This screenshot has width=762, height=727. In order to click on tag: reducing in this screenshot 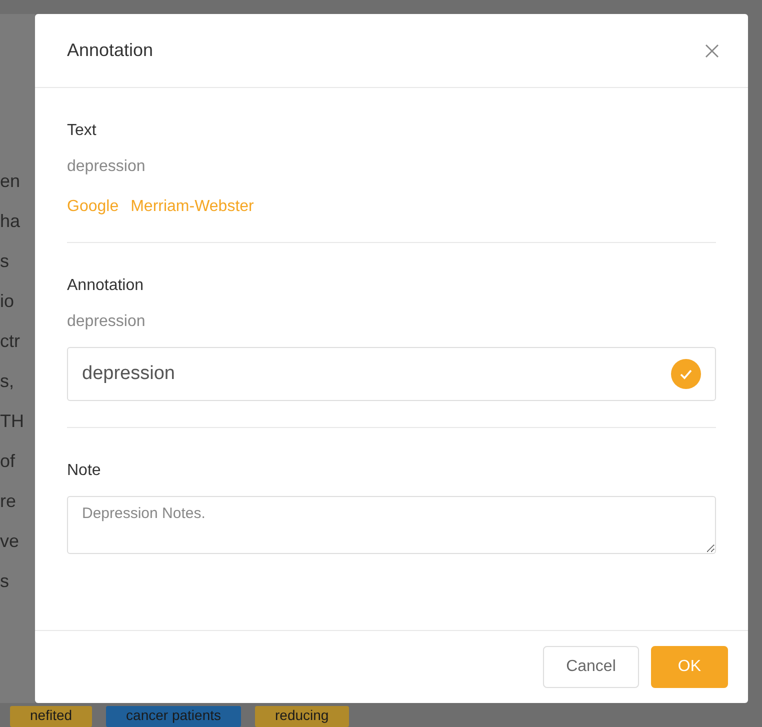, I will do `click(302, 716)`.